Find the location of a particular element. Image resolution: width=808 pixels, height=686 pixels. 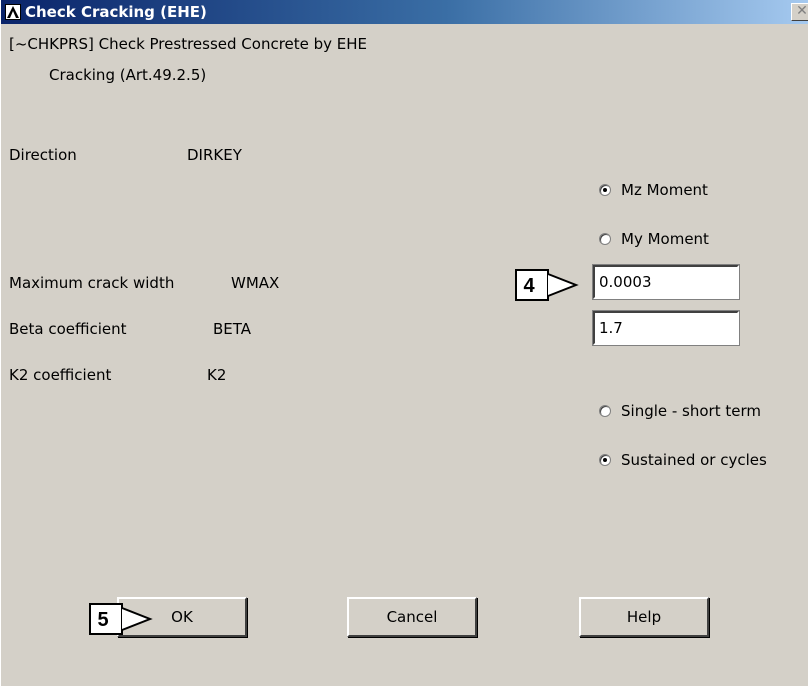

callout-number: 4 is located at coordinates (529, 286).